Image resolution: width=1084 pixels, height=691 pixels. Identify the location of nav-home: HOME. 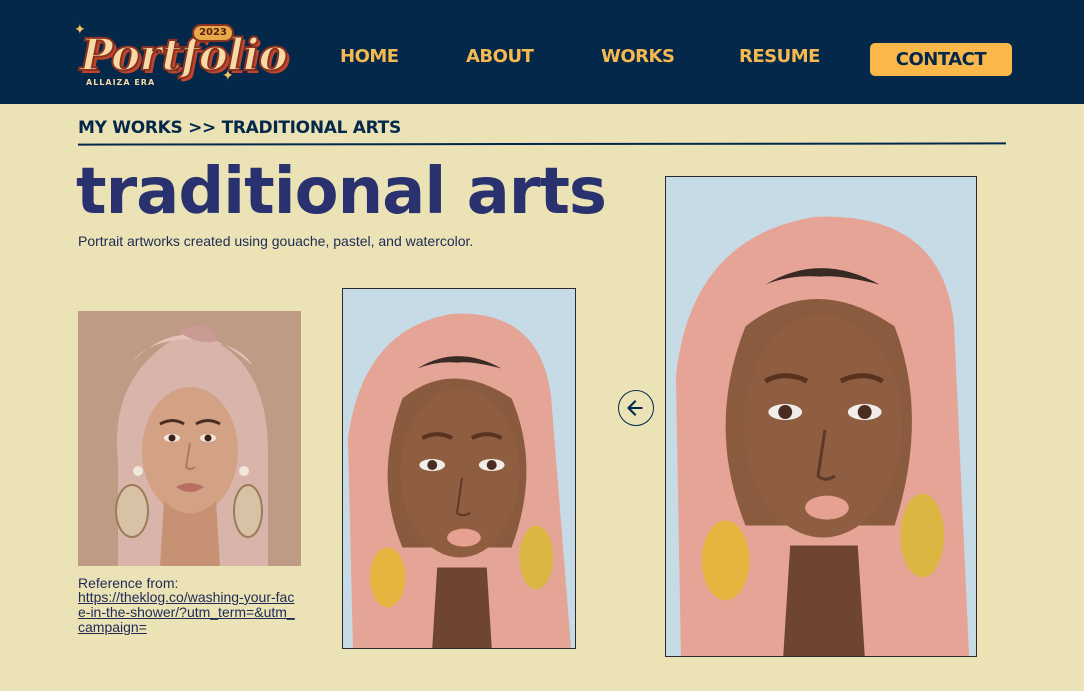
(369, 56).